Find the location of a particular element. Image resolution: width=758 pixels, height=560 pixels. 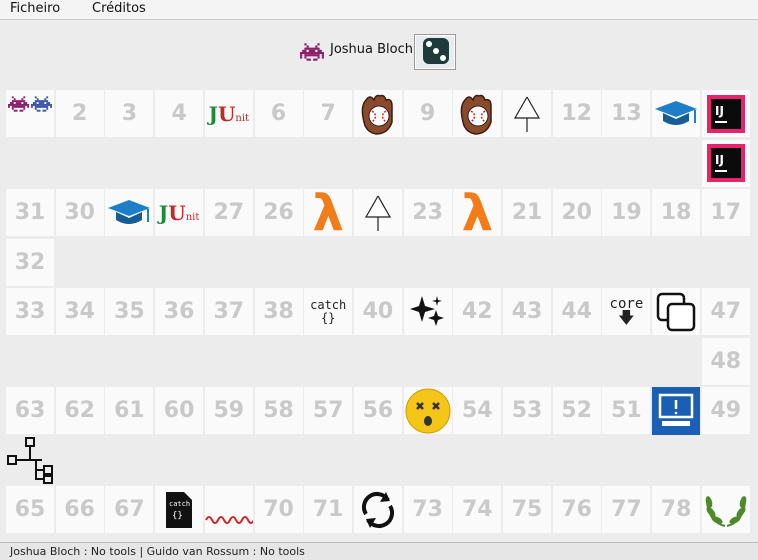

board-cell-9: 9 is located at coordinates (428, 114).